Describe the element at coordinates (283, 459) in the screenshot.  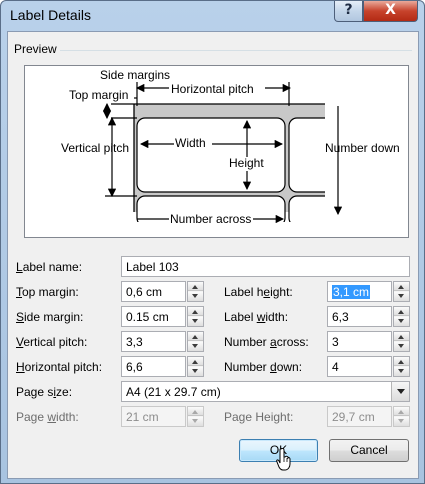
I see `hand-cursor-icon` at that location.